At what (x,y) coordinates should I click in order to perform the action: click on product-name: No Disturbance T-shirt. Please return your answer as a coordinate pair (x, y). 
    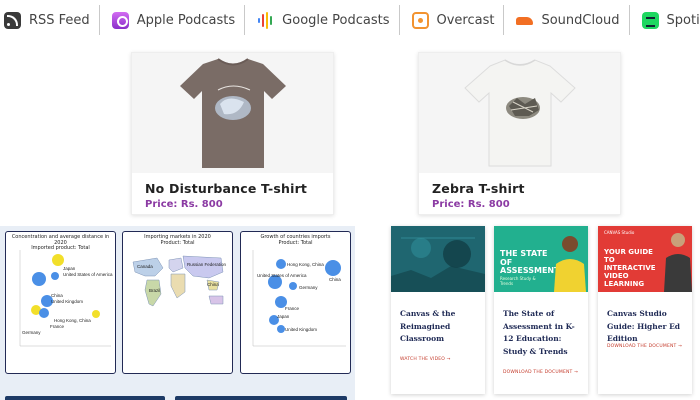
    Looking at the image, I should click on (226, 188).